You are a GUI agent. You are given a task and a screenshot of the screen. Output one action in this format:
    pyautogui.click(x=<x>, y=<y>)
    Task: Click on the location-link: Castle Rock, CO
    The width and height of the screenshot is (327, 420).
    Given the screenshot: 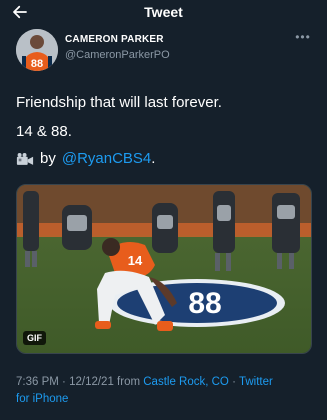 What is the action you would take?
    pyautogui.click(x=186, y=382)
    